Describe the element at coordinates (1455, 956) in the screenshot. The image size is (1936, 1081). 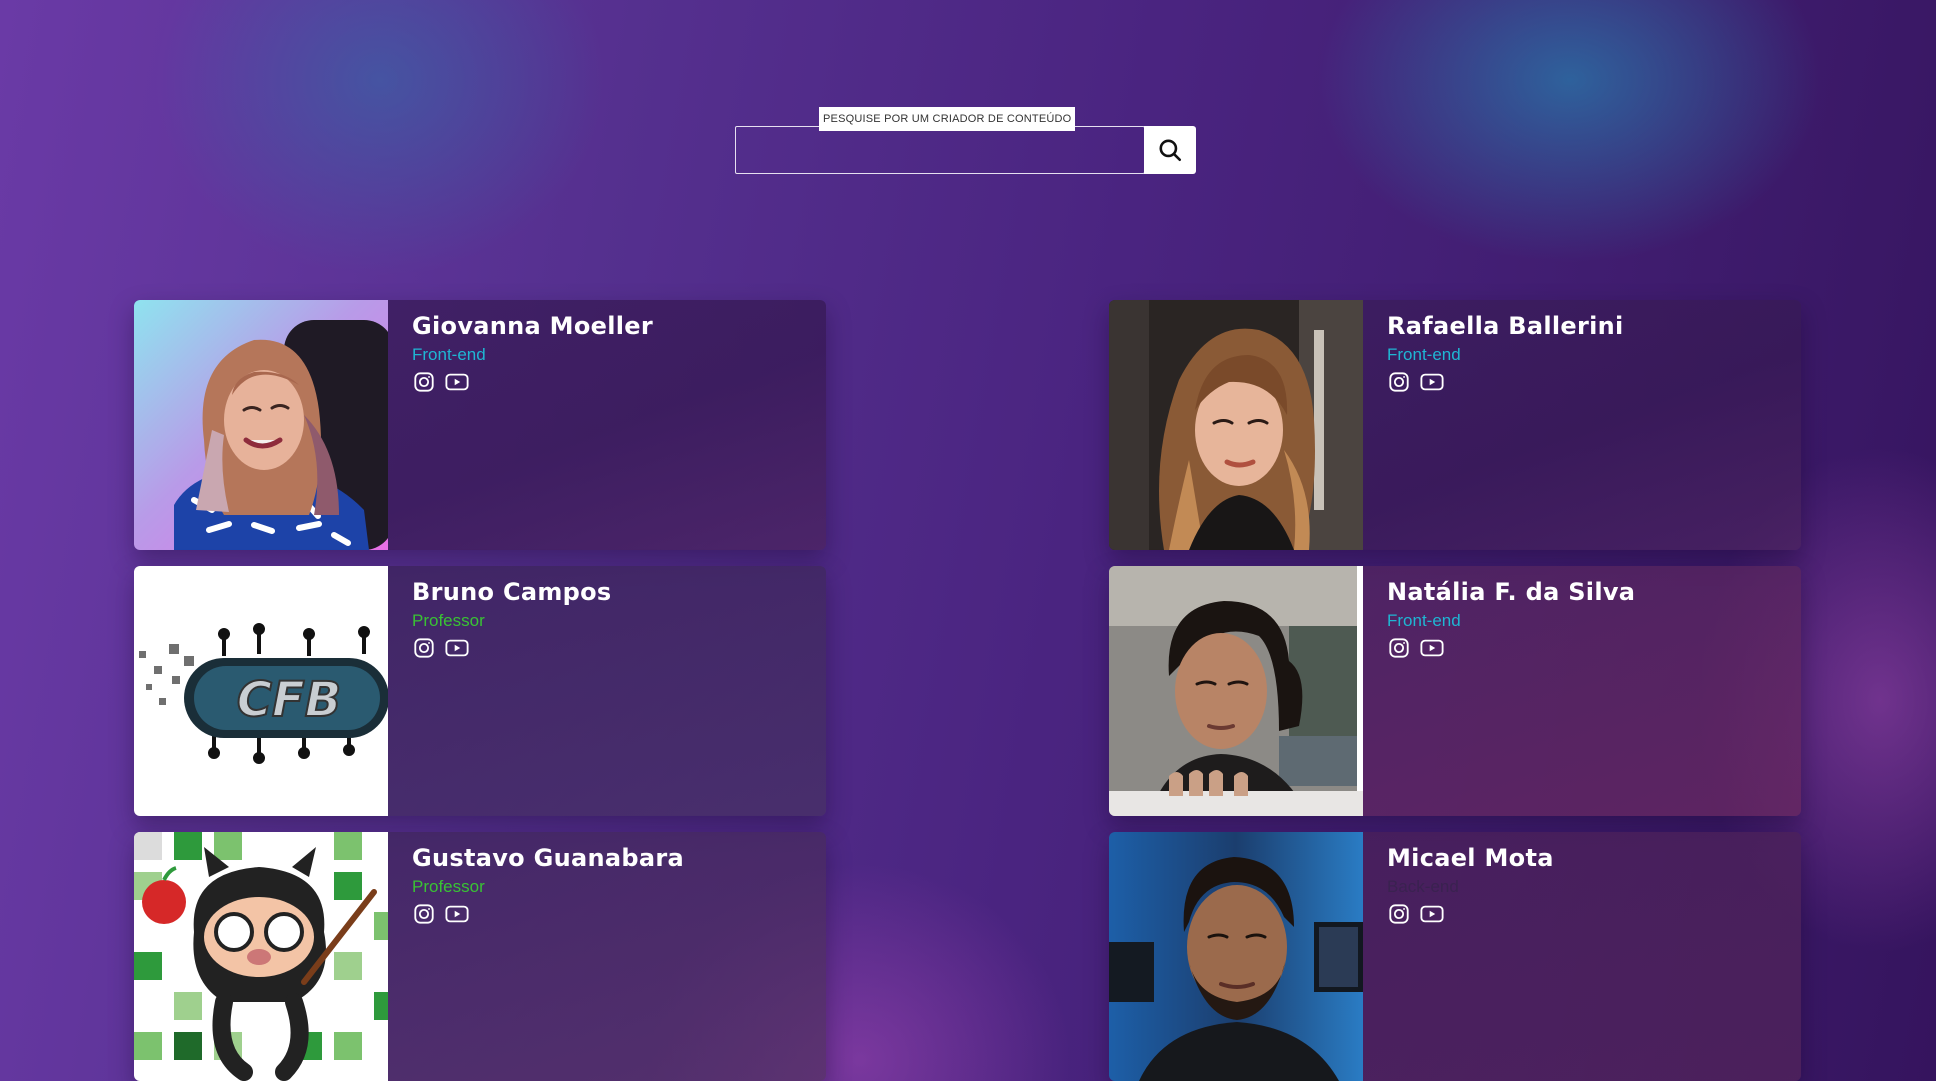
I see `creator-card: Micael Mota Back-end` at that location.